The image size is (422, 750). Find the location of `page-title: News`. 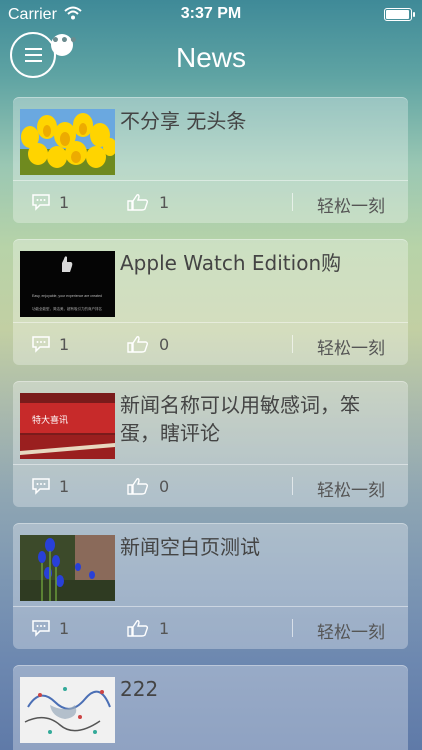

page-title: News is located at coordinates (210, 57).